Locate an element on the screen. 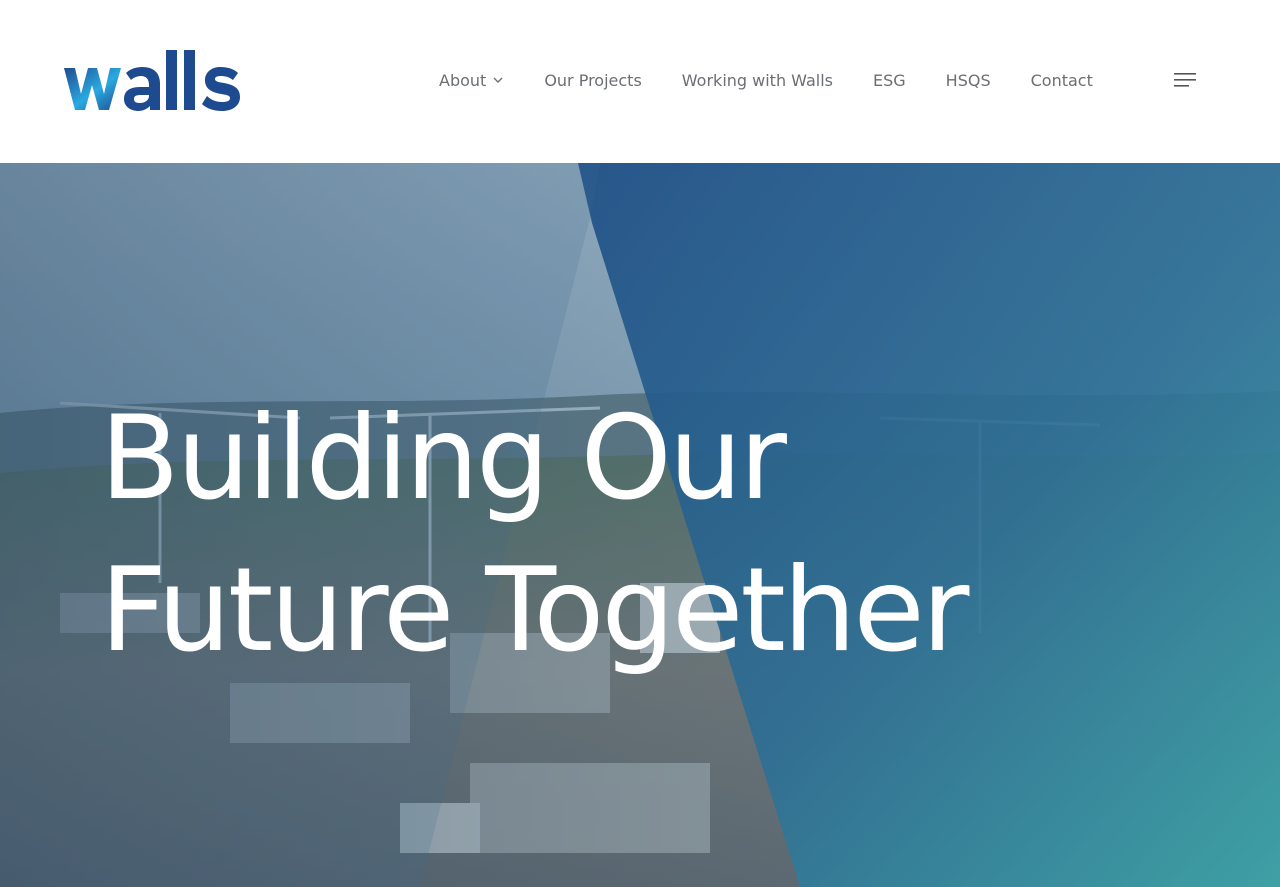 The image size is (1280, 887). nav-about-label: About is located at coordinates (463, 80).